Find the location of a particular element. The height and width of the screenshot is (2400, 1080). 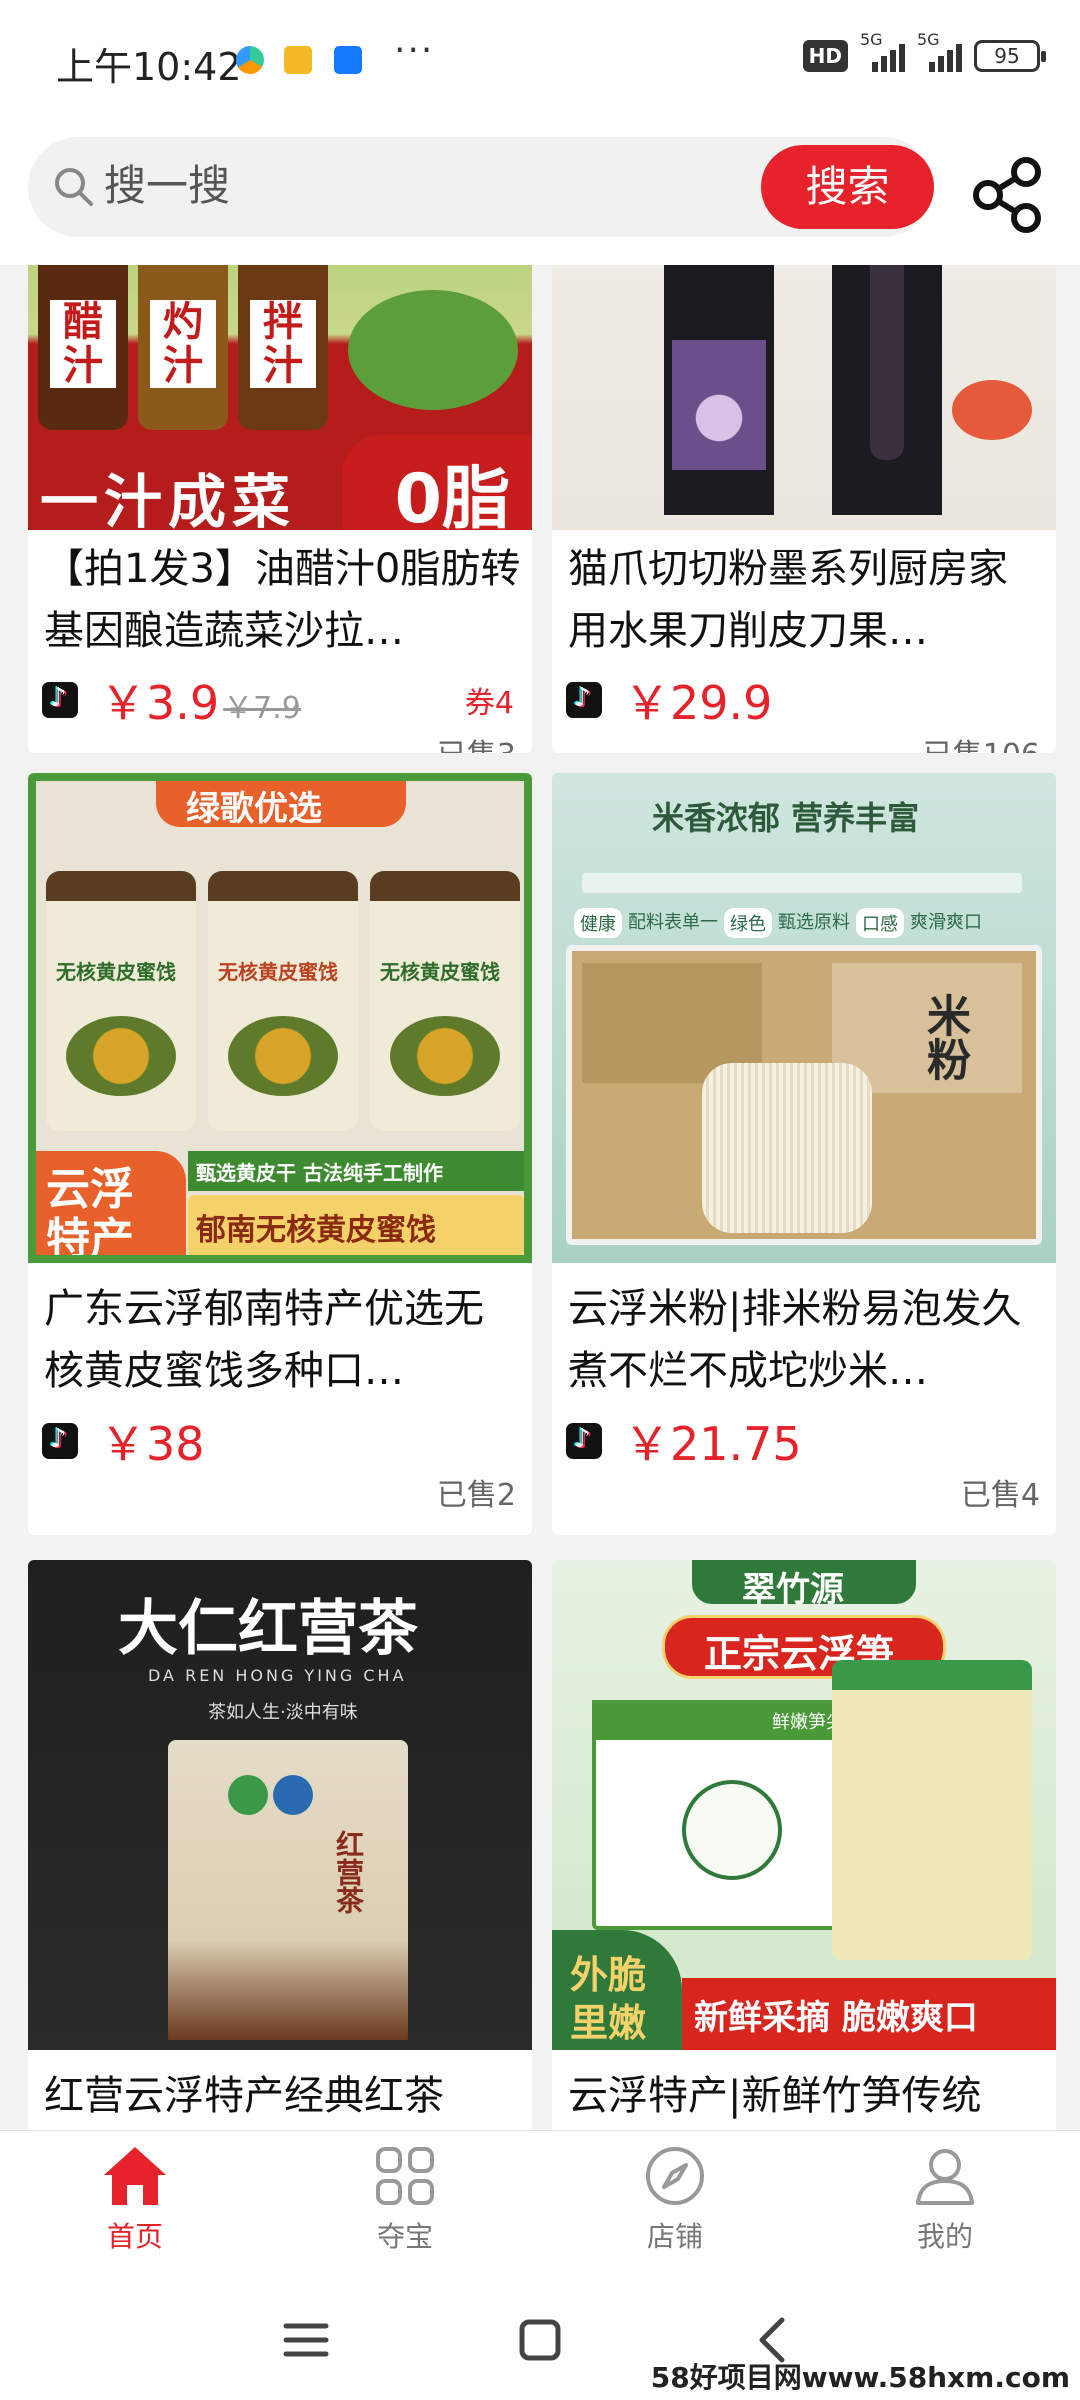

product-feature-tags: 健康 配料表单一 绿色 甄选原料 口感 爽滑爽口 is located at coordinates (778, 923).